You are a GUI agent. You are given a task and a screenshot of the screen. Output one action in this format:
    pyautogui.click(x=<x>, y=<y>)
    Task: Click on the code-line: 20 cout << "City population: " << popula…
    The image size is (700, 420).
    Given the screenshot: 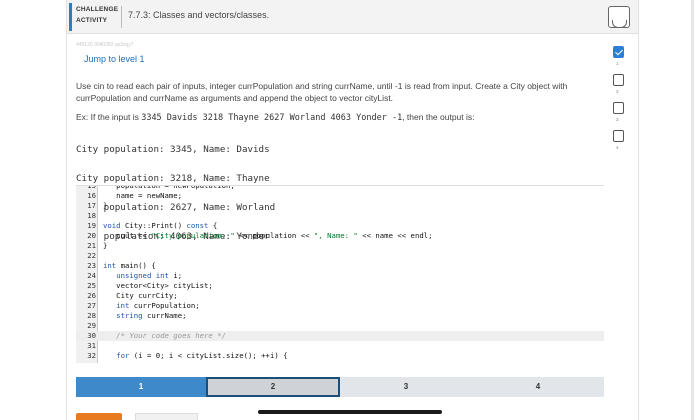 What is the action you would take?
    pyautogui.click(x=340, y=236)
    